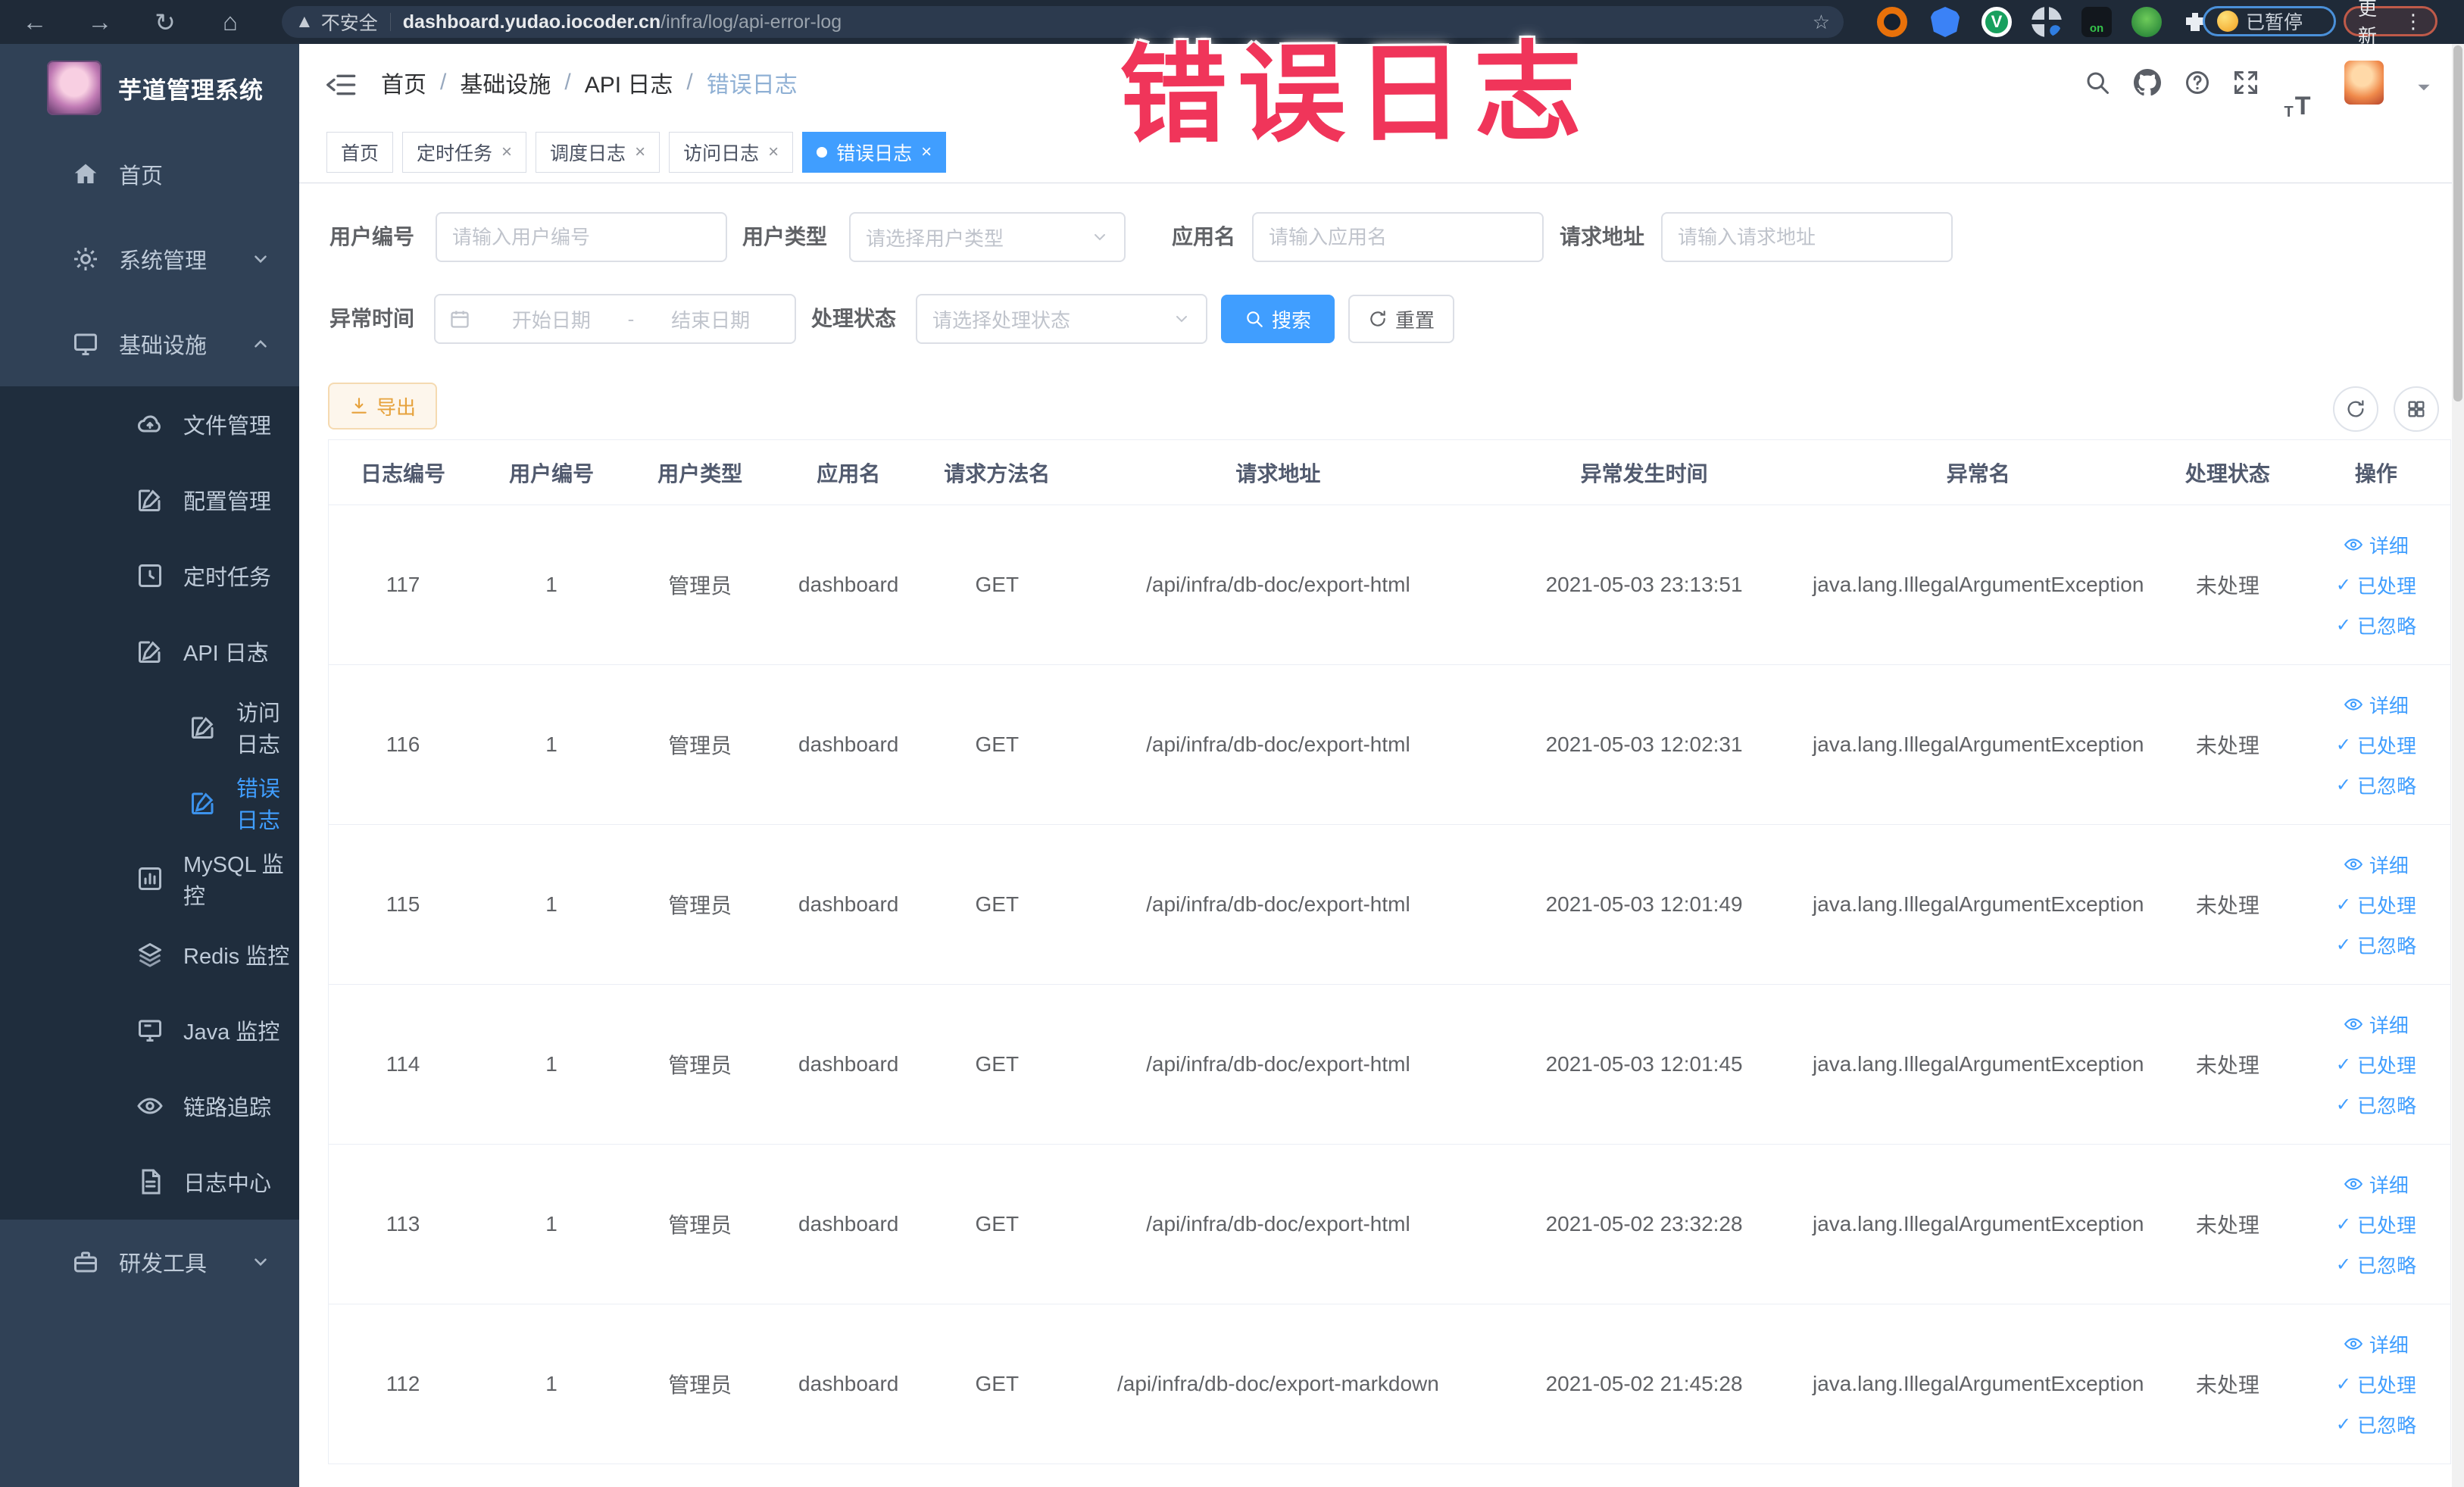 The height and width of the screenshot is (1487, 2464). Describe the element at coordinates (149, 500) in the screenshot. I see `sidebar-item-config: 配置管理` at that location.